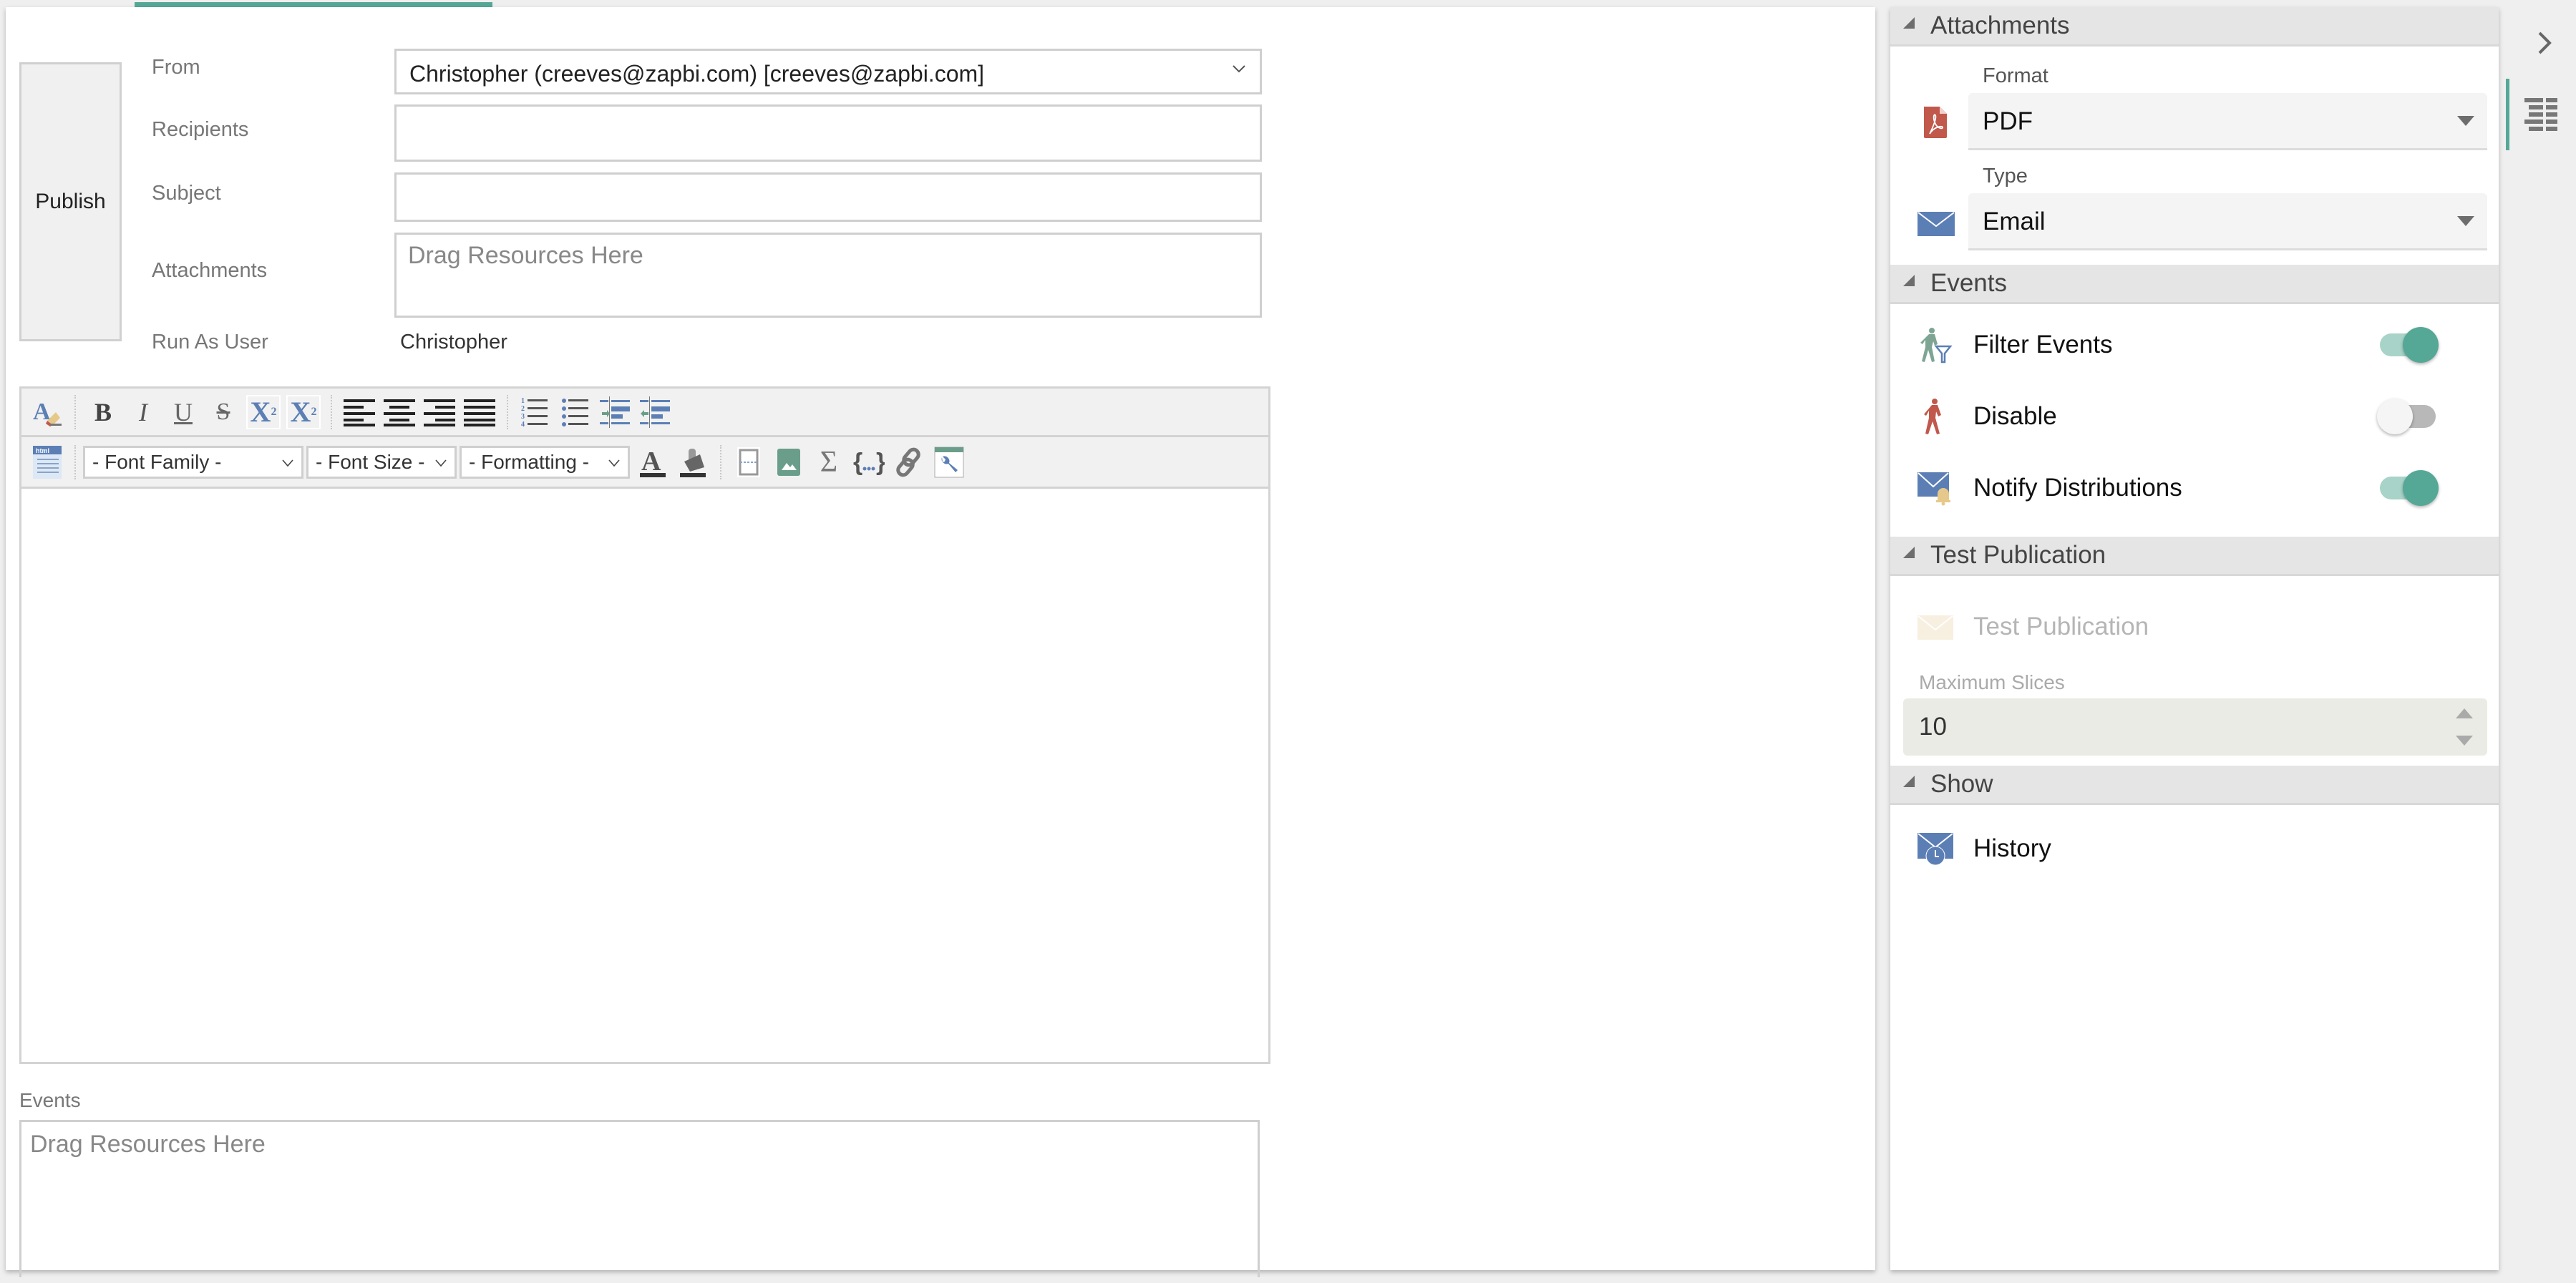 The height and width of the screenshot is (1283, 2576). What do you see at coordinates (70, 201) in the screenshot?
I see `publish-button: Publish` at bounding box center [70, 201].